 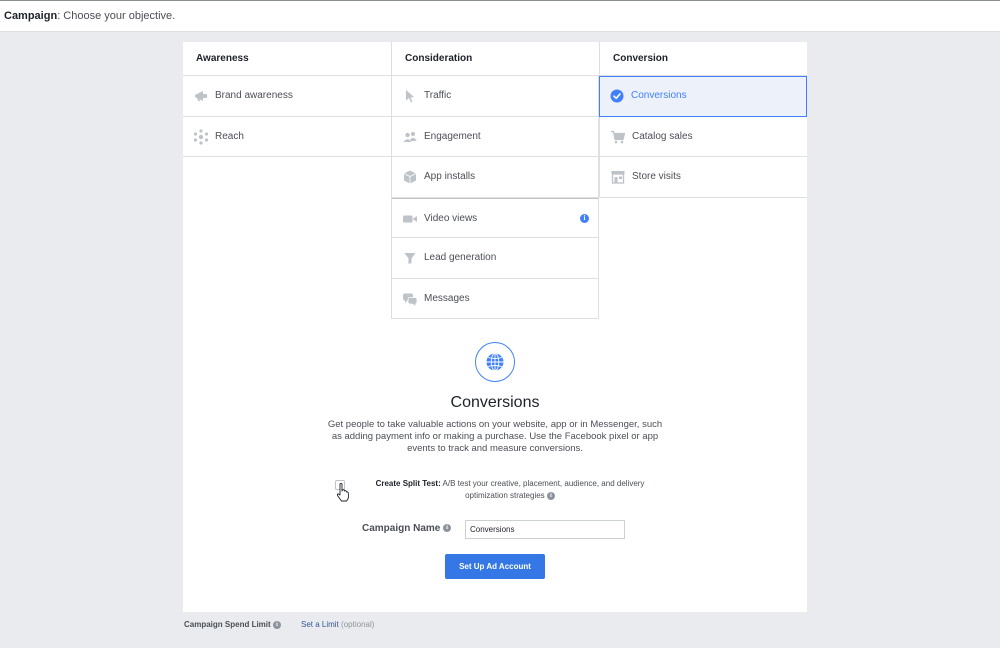 What do you see at coordinates (410, 299) in the screenshot?
I see `chat-bubbles-icon` at bounding box center [410, 299].